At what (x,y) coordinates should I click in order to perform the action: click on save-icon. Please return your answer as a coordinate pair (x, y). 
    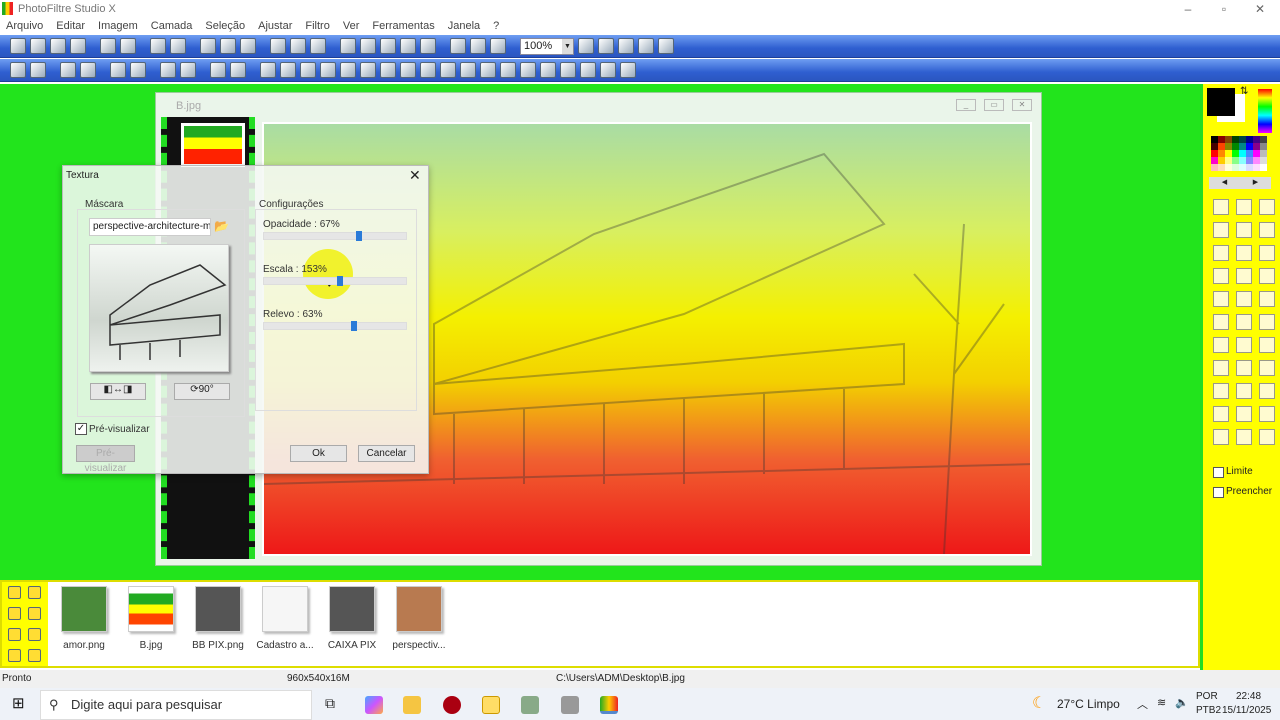
    Looking at the image, I should click on (58, 46).